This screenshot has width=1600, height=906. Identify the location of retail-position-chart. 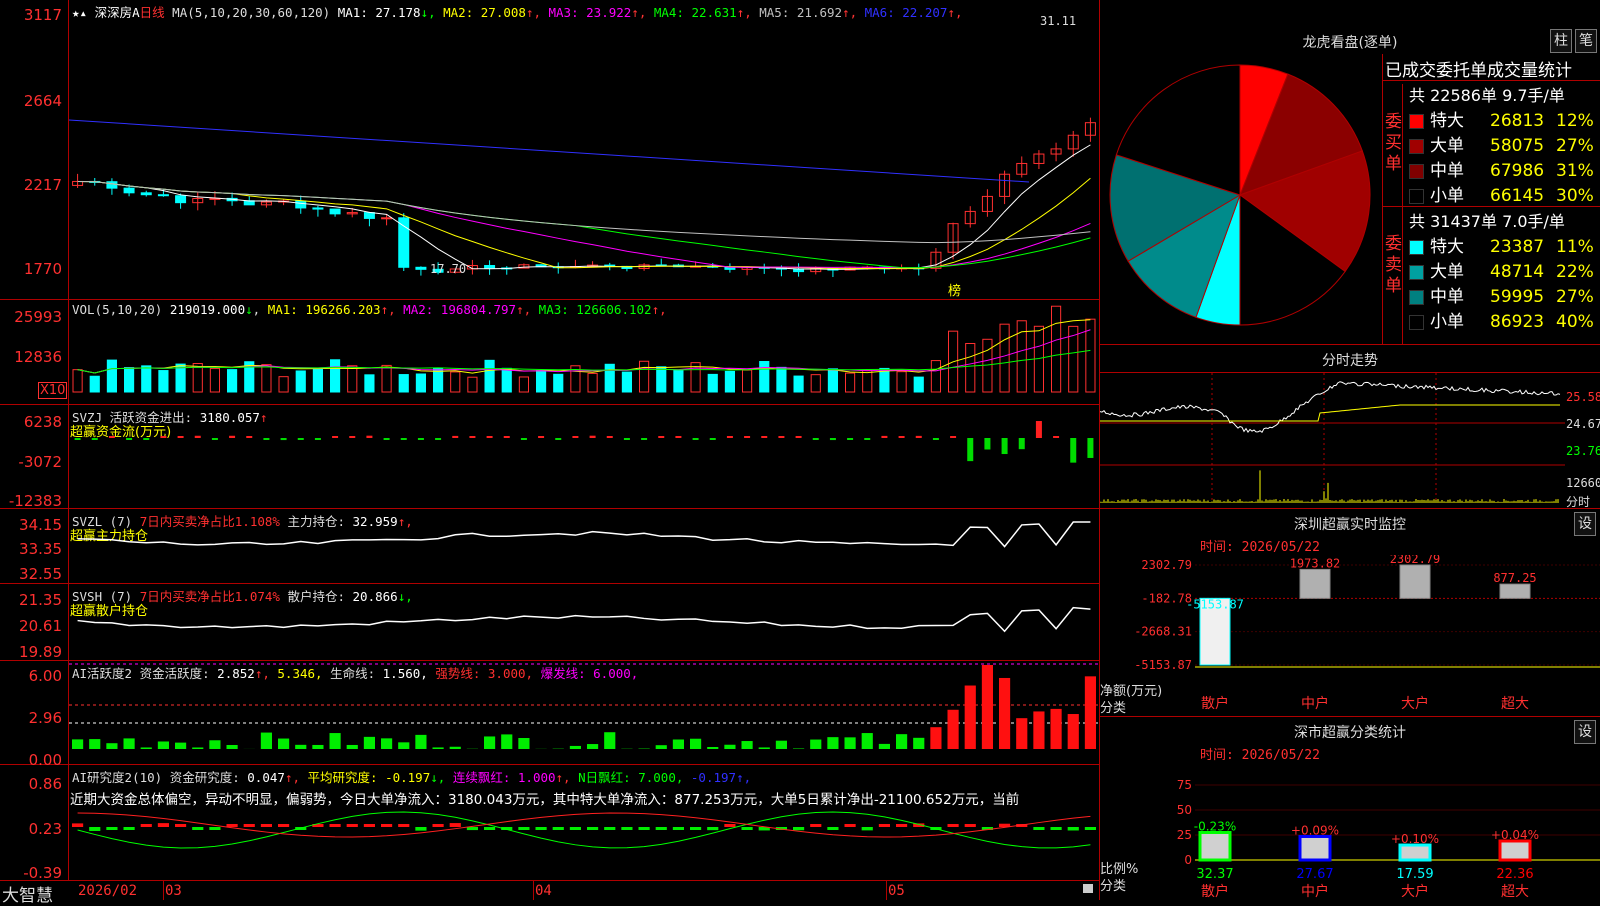
(584, 622).